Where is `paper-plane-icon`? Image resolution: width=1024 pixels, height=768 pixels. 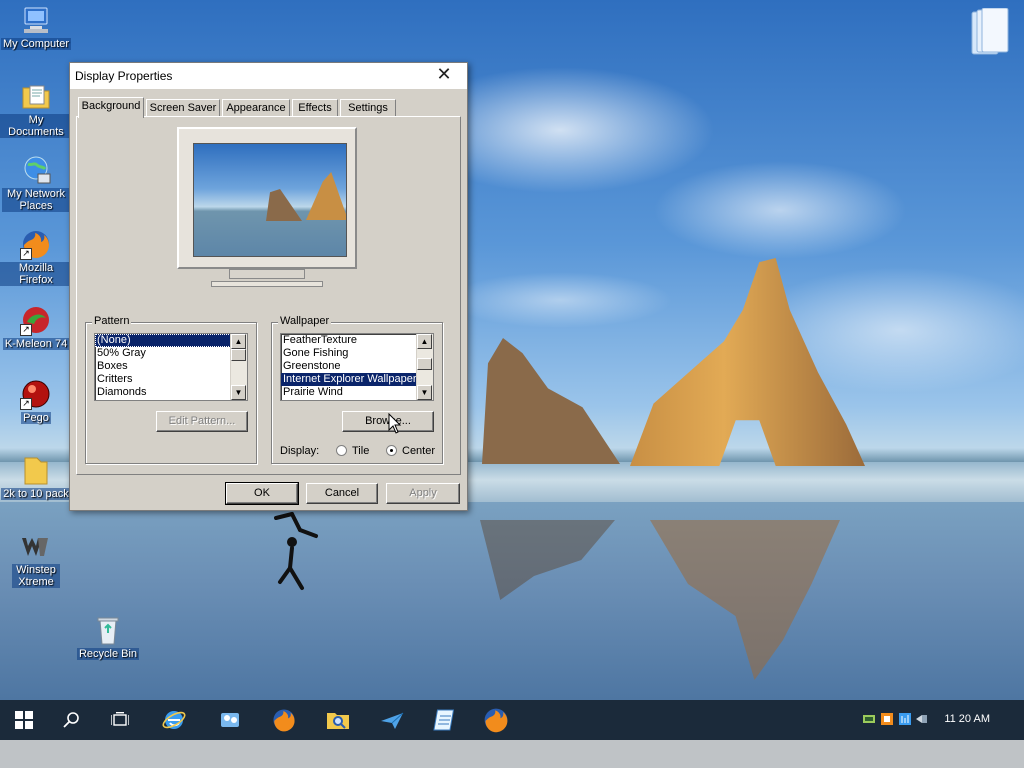 paper-plane-icon is located at coordinates (392, 720).